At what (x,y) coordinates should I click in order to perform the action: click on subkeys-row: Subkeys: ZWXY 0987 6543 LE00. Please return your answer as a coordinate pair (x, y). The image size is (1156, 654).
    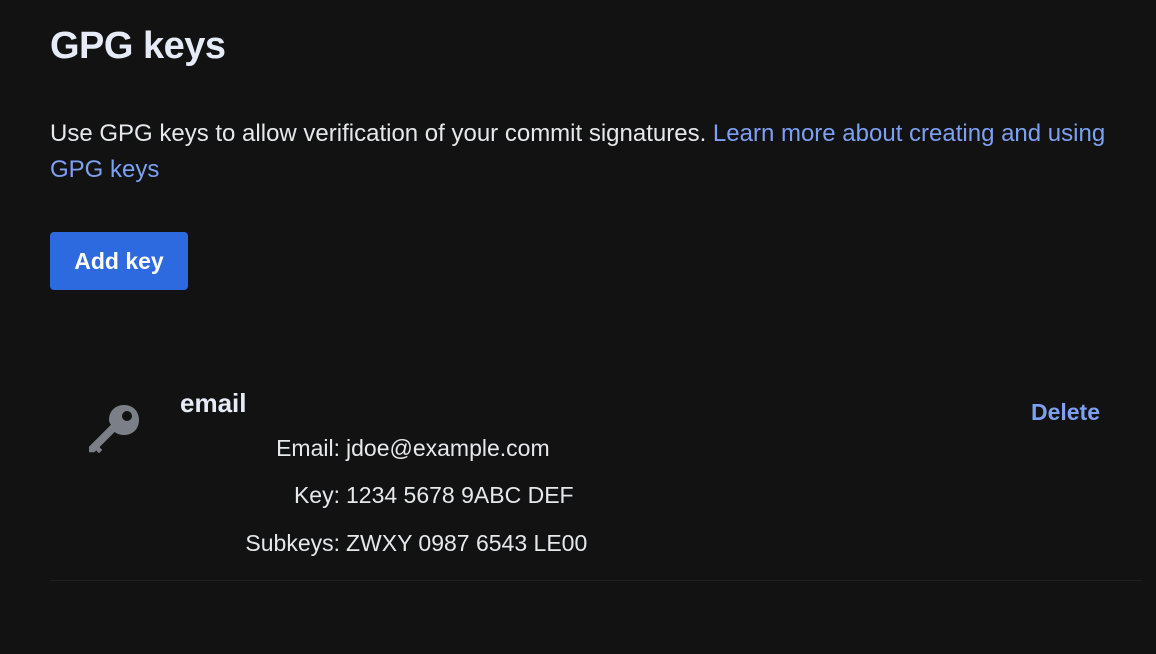
    Looking at the image, I should click on (330, 543).